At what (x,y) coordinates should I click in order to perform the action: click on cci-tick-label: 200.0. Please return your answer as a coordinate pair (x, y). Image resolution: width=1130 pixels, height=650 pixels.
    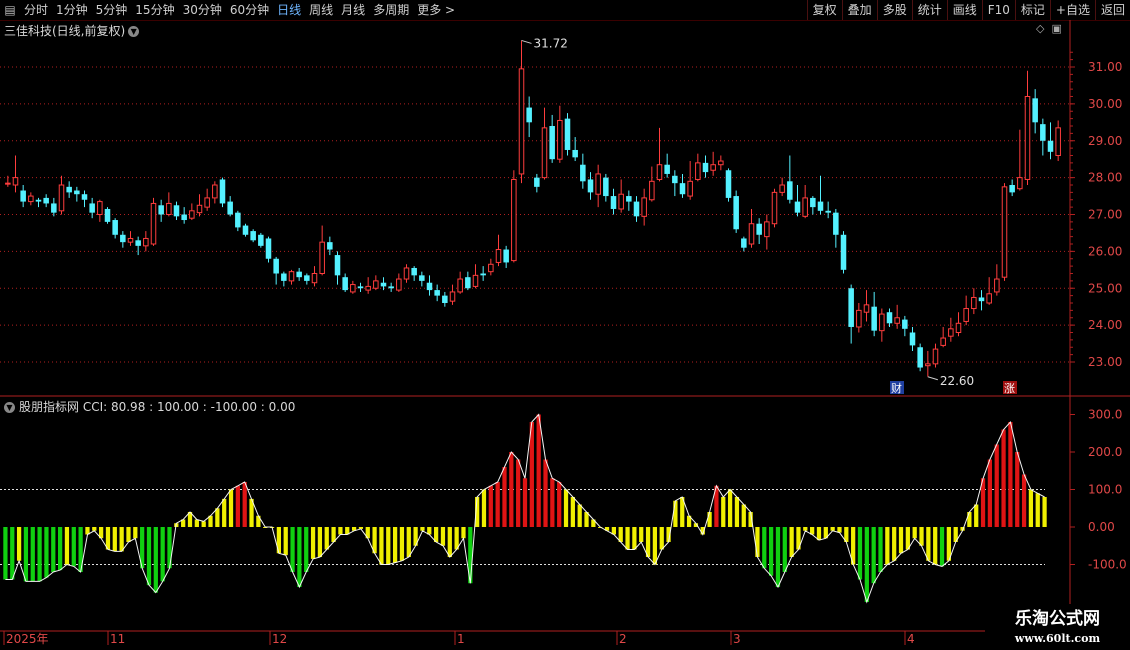
    Looking at the image, I should click on (1105, 452).